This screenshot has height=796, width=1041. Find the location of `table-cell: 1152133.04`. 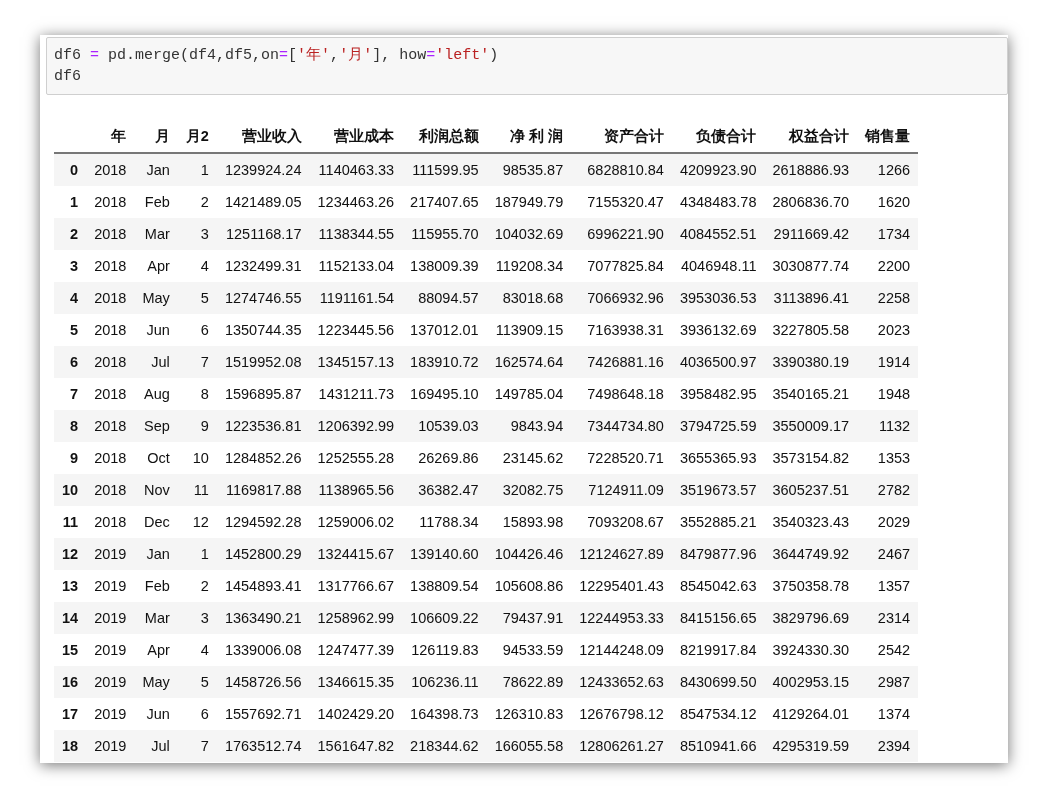

table-cell: 1152133.04 is located at coordinates (356, 266).